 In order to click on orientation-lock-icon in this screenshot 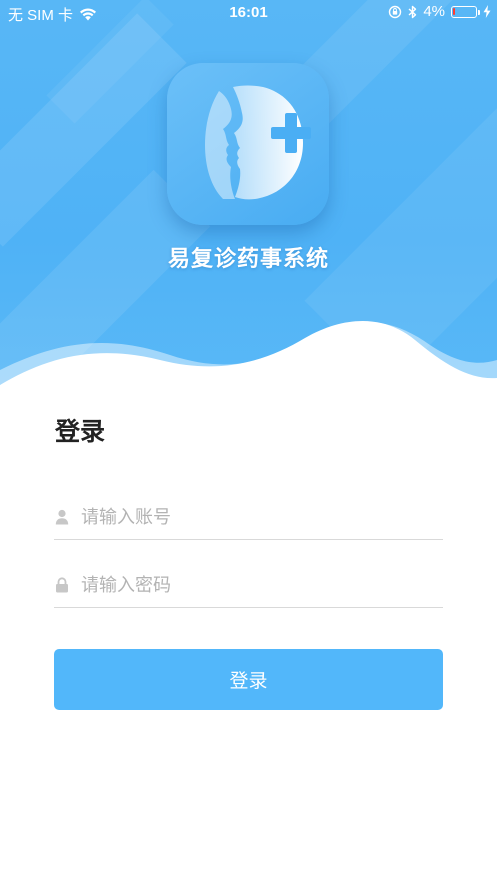, I will do `click(395, 11)`.